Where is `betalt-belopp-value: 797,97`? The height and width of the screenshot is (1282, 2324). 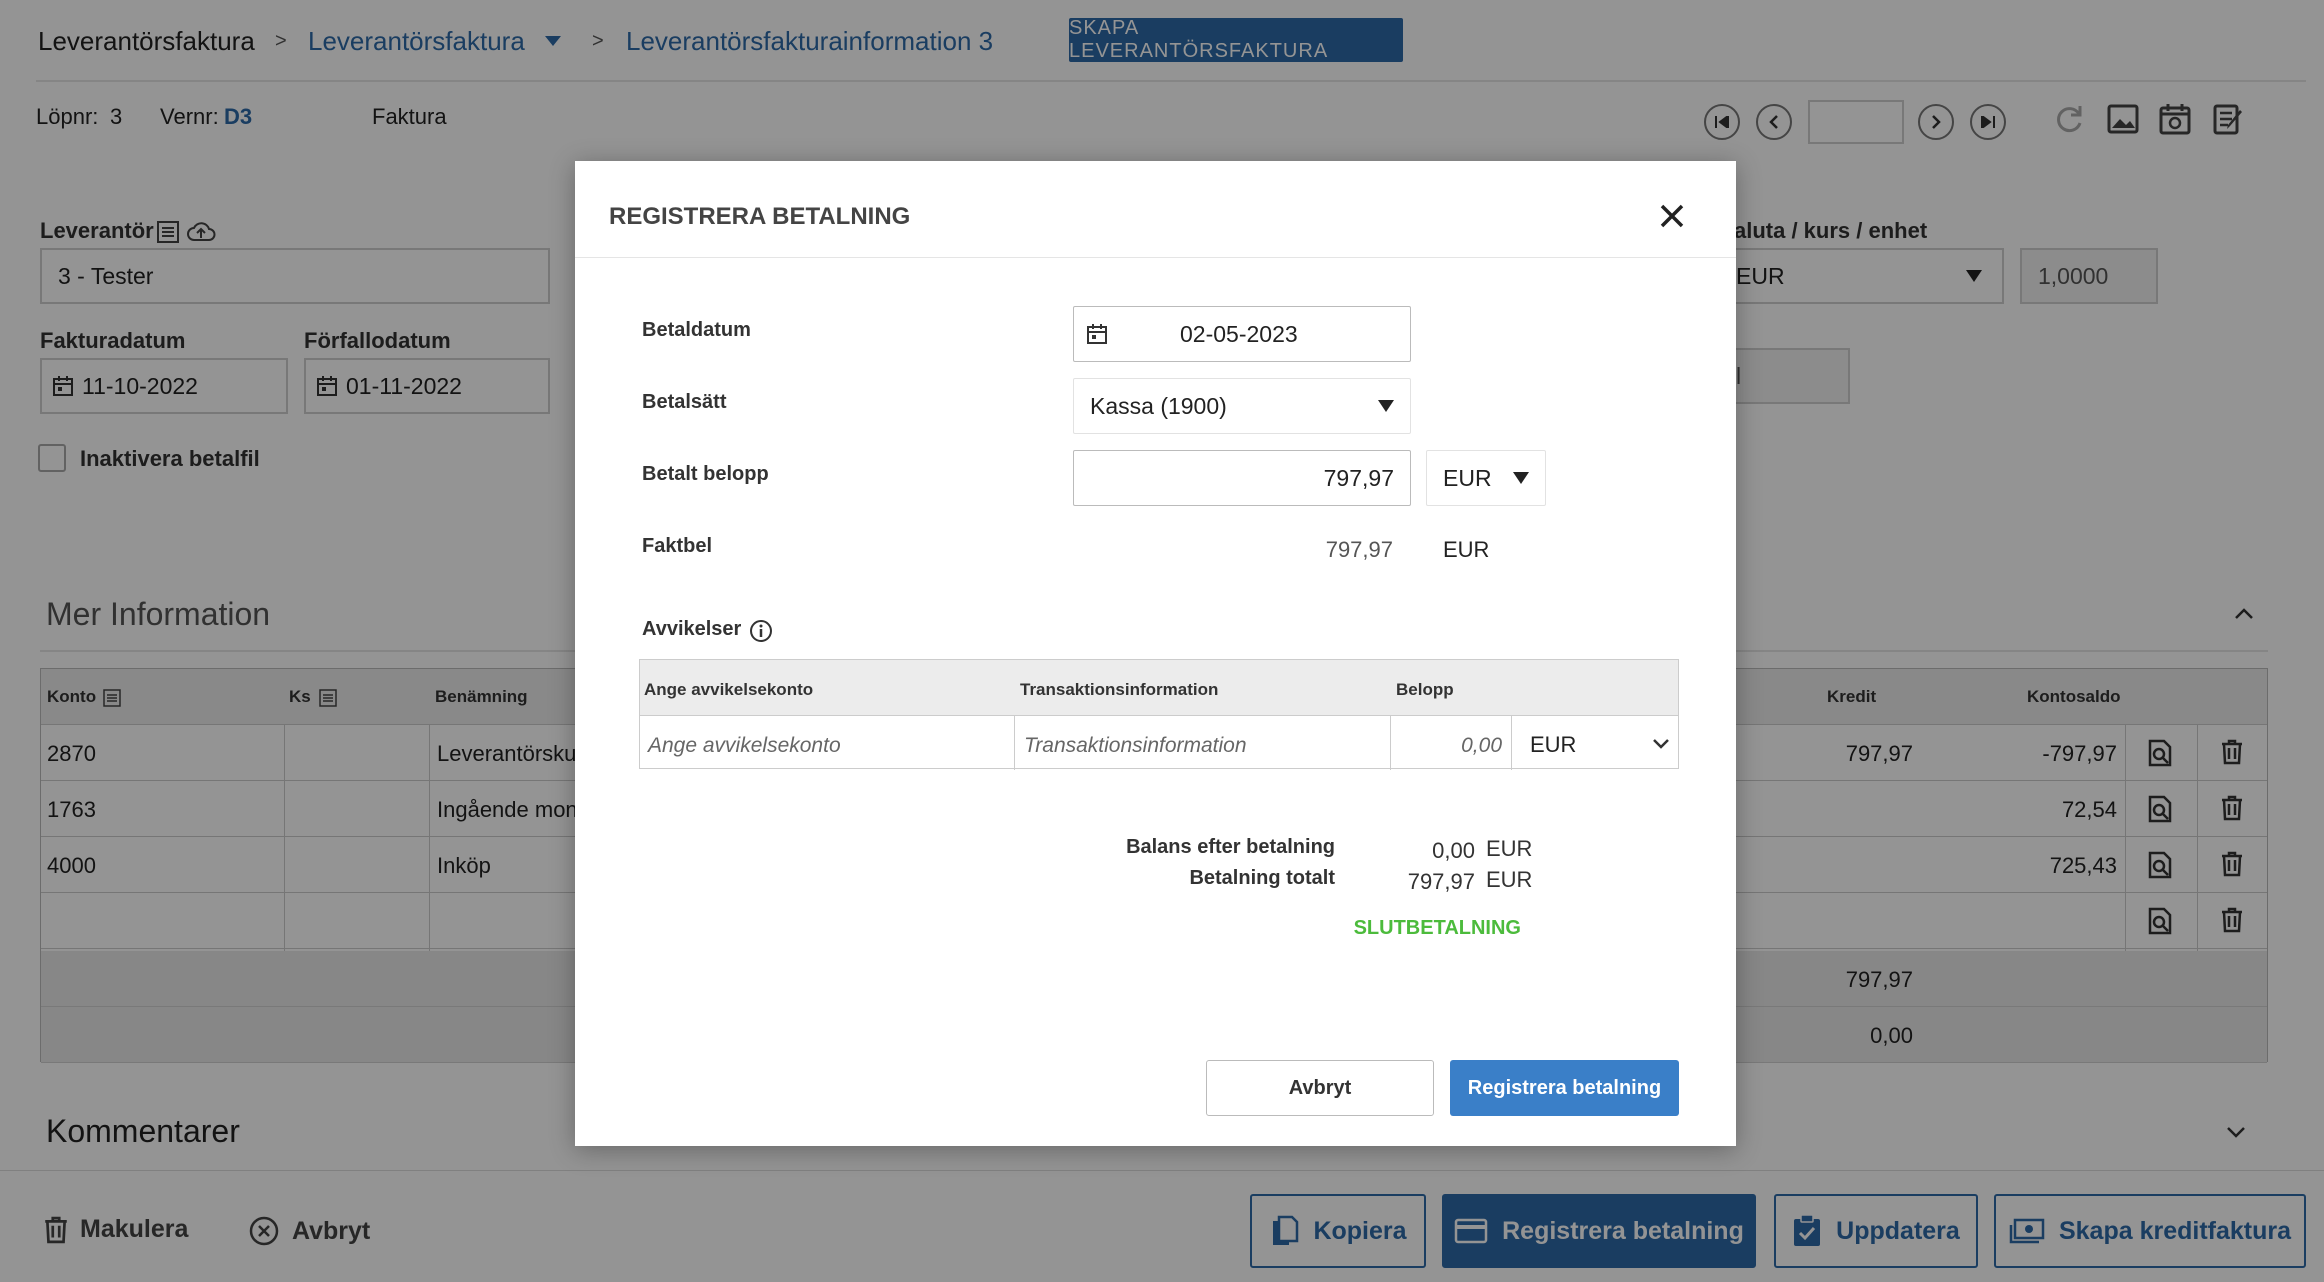 betalt-belopp-value: 797,97 is located at coordinates (1358, 477).